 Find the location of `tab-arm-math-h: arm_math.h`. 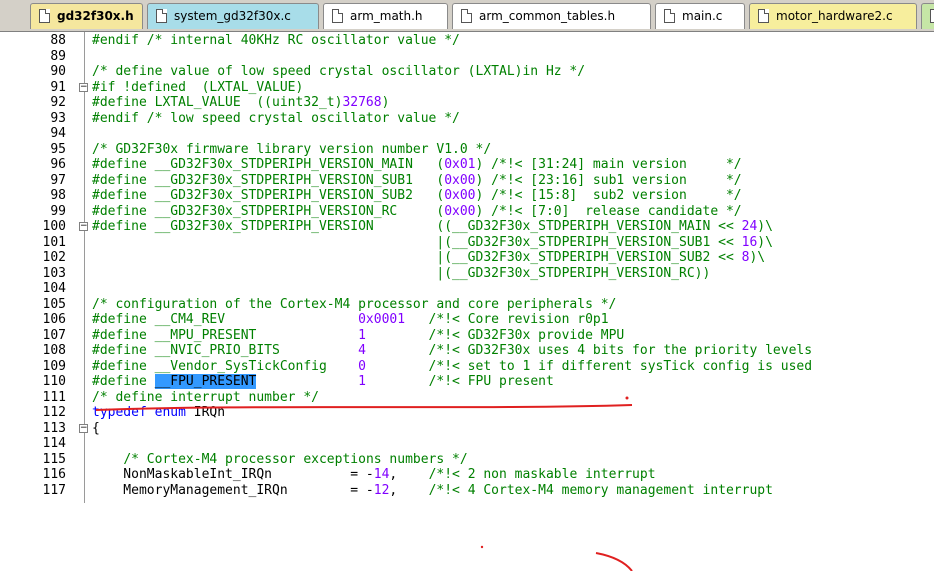

tab-arm-math-h: arm_math.h is located at coordinates (385, 16).